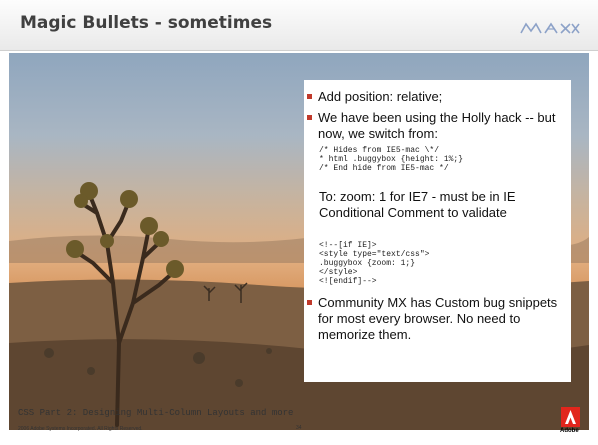  Describe the element at coordinates (146, 23) in the screenshot. I see `slide-title: Magic Bullets - sometimes` at that location.